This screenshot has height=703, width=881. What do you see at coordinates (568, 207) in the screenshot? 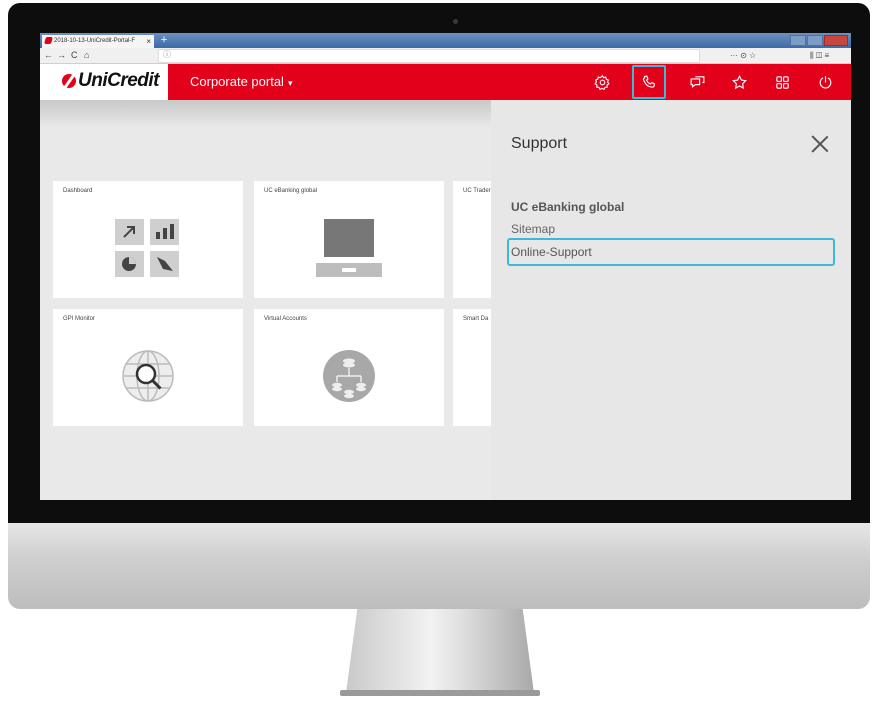
I see `panel-section-heading: UC eBanking global` at bounding box center [568, 207].